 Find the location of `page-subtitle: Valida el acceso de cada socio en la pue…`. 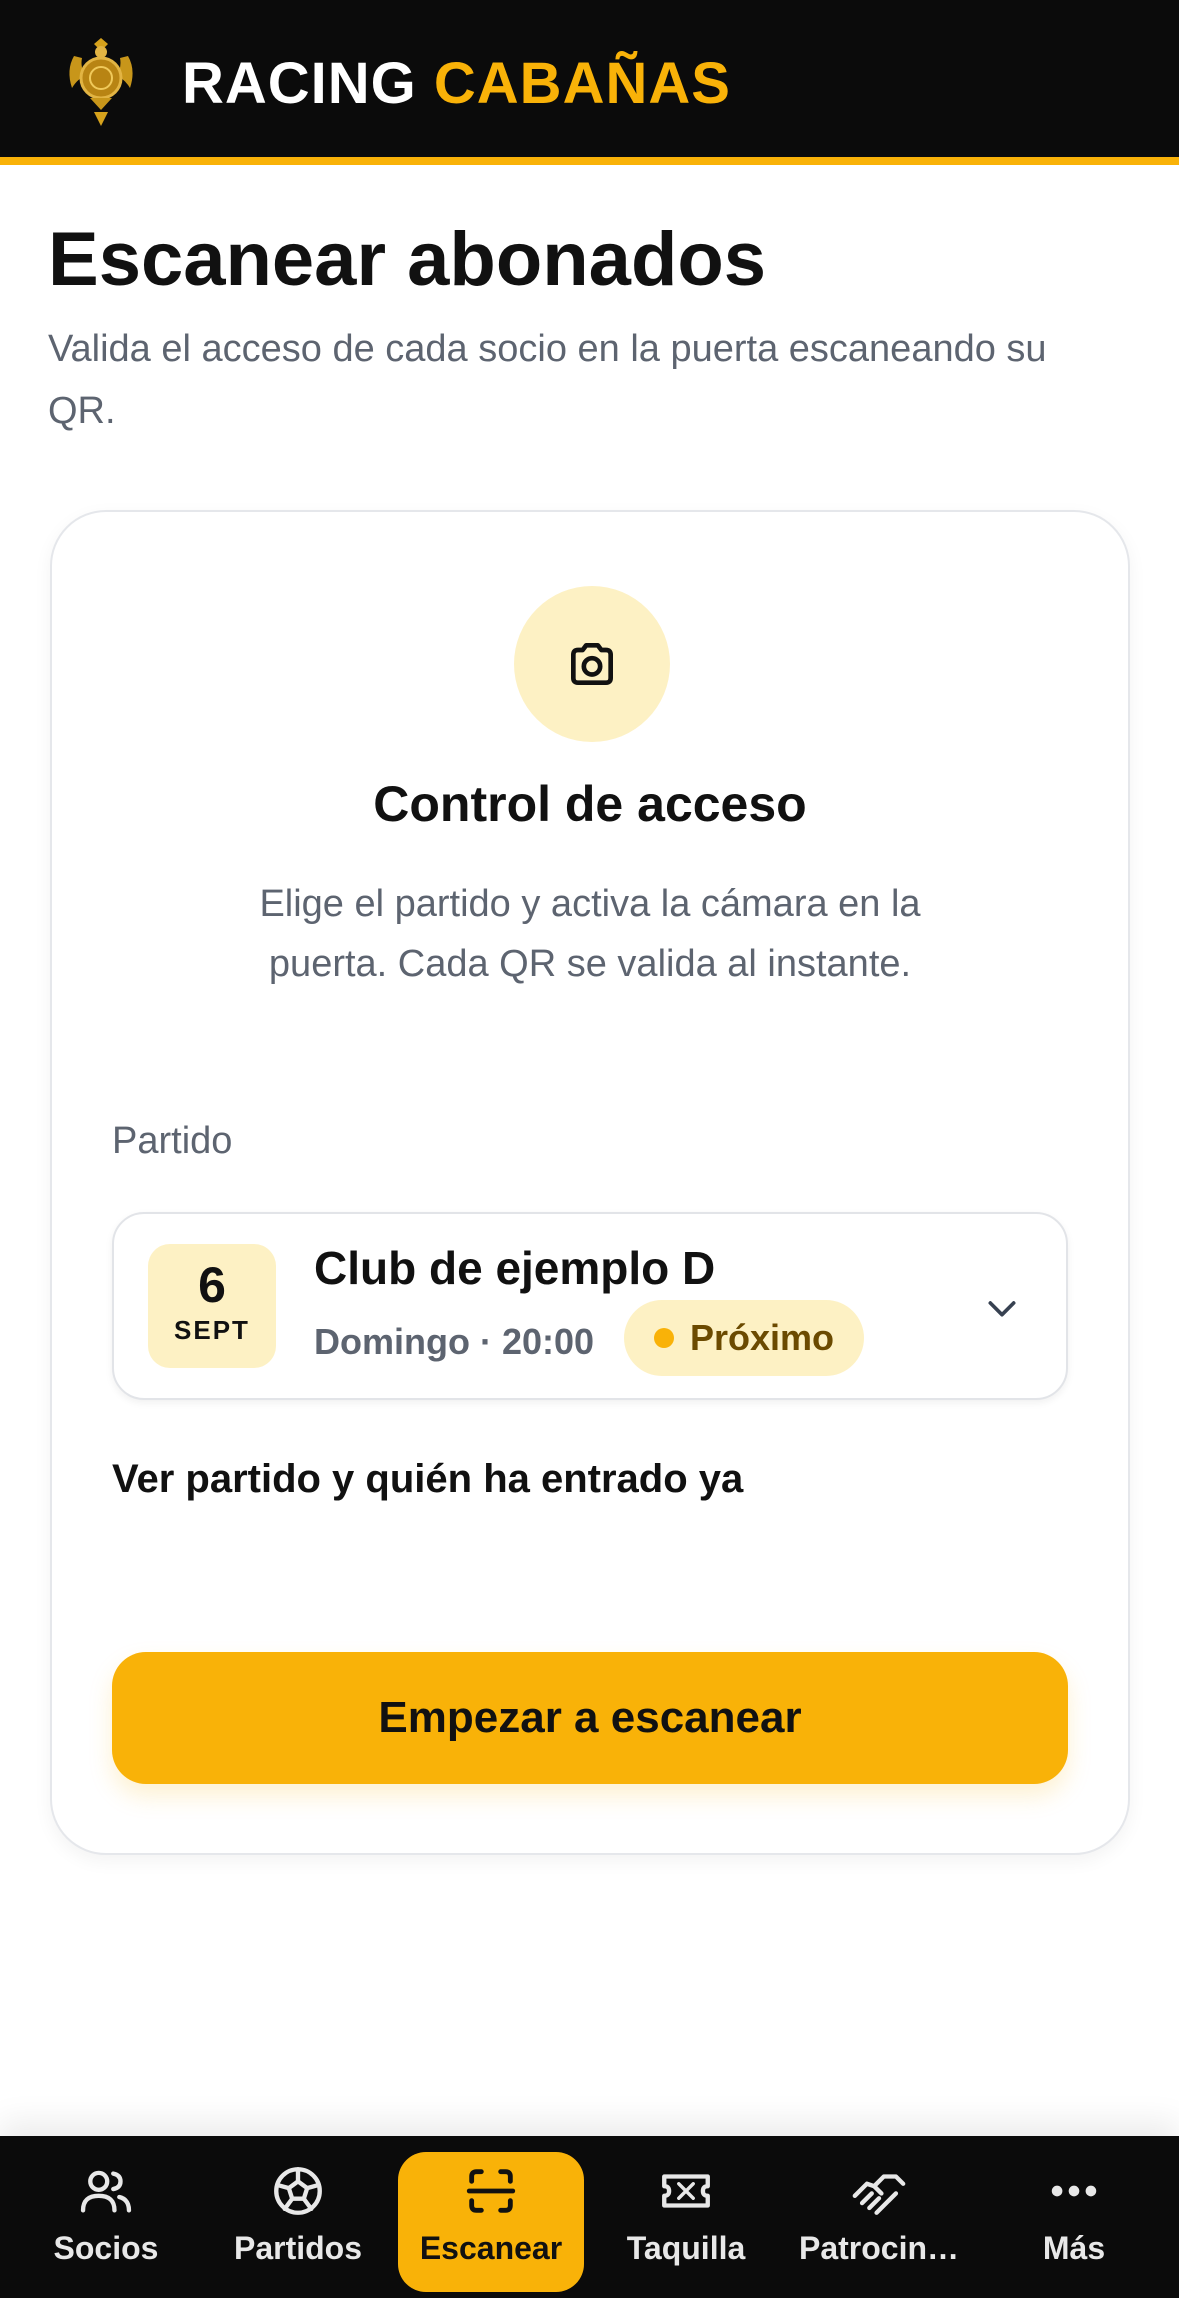

page-subtitle: Valida el acceso de cada socio en la pue… is located at coordinates (547, 380).